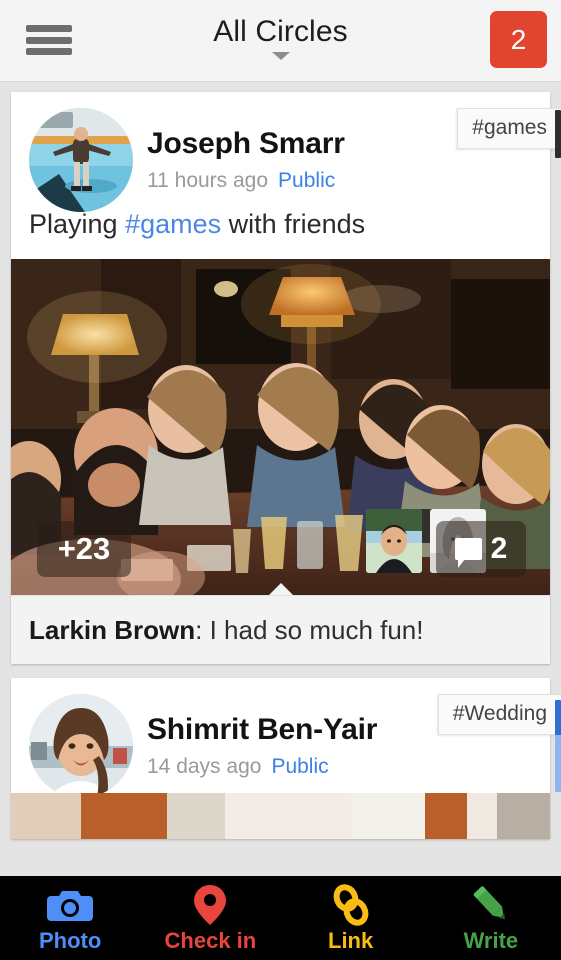  I want to click on nav-item-link: Link, so click(351, 918).